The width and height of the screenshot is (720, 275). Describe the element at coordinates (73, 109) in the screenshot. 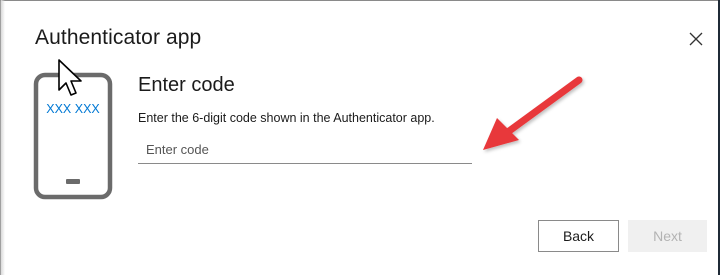

I see `phone-code-text: XXX XXX` at that location.